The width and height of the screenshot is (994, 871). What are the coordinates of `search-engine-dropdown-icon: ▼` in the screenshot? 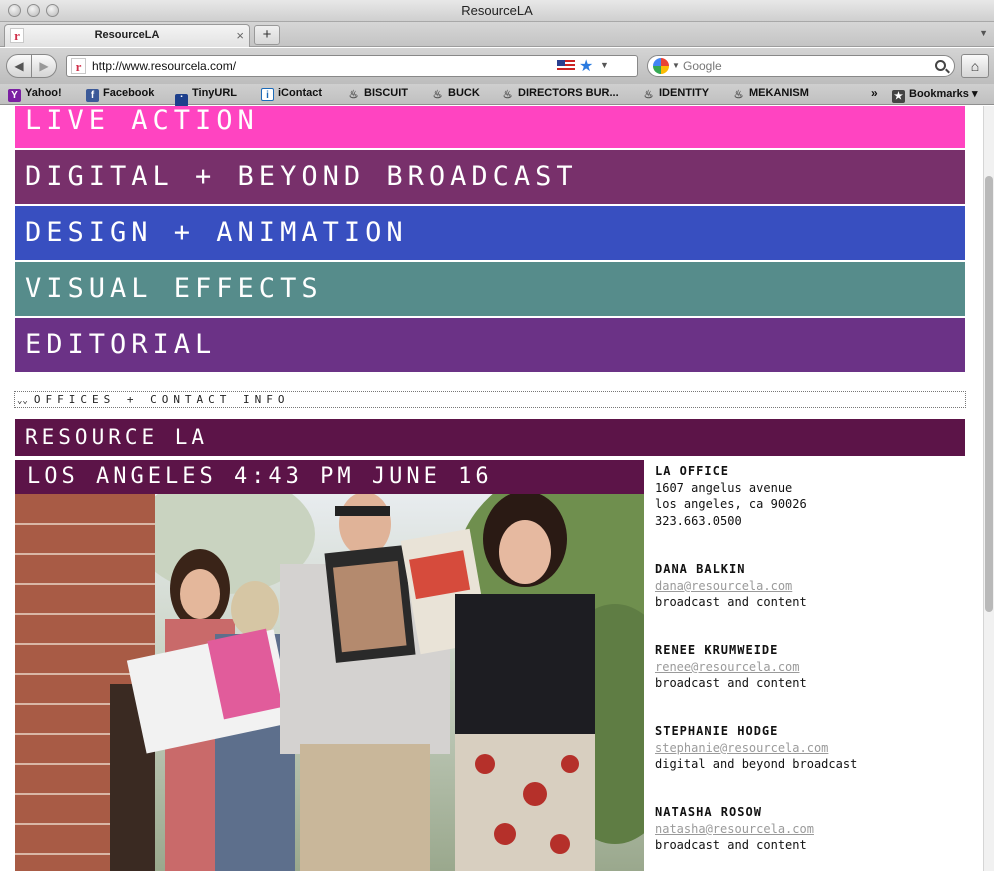 It's located at (676, 65).